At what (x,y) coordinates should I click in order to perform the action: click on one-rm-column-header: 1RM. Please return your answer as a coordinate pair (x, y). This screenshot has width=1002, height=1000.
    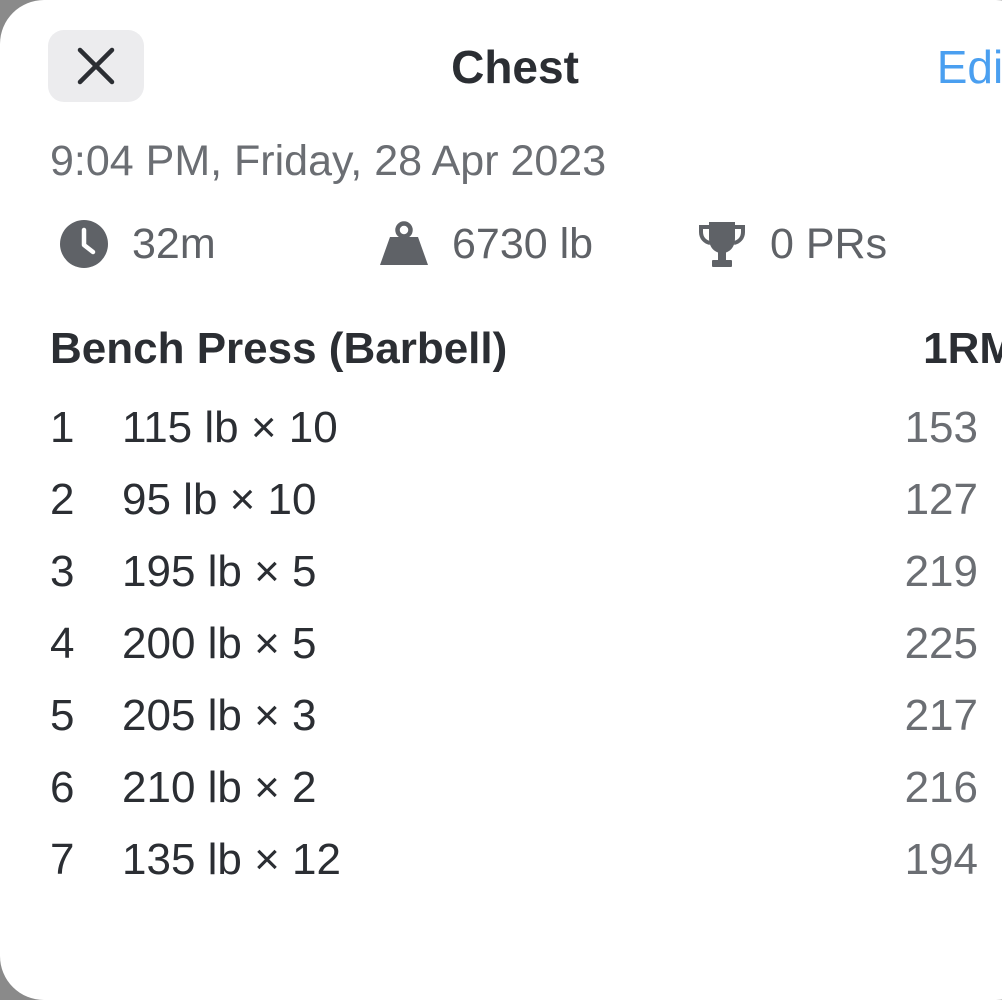
    Looking at the image, I should click on (962, 348).